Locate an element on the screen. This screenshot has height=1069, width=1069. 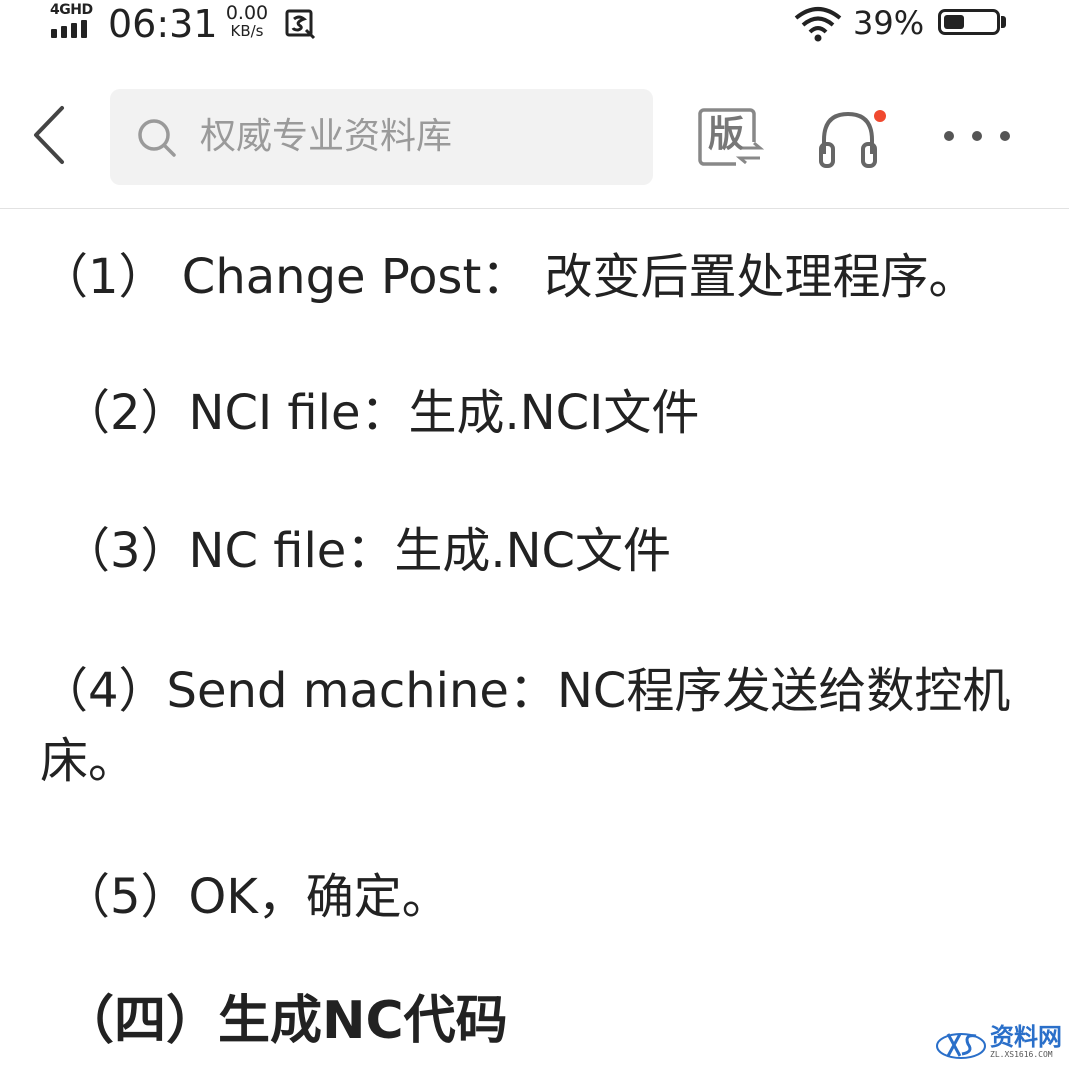
search-input: 权威专业资料库 is located at coordinates (381, 137).